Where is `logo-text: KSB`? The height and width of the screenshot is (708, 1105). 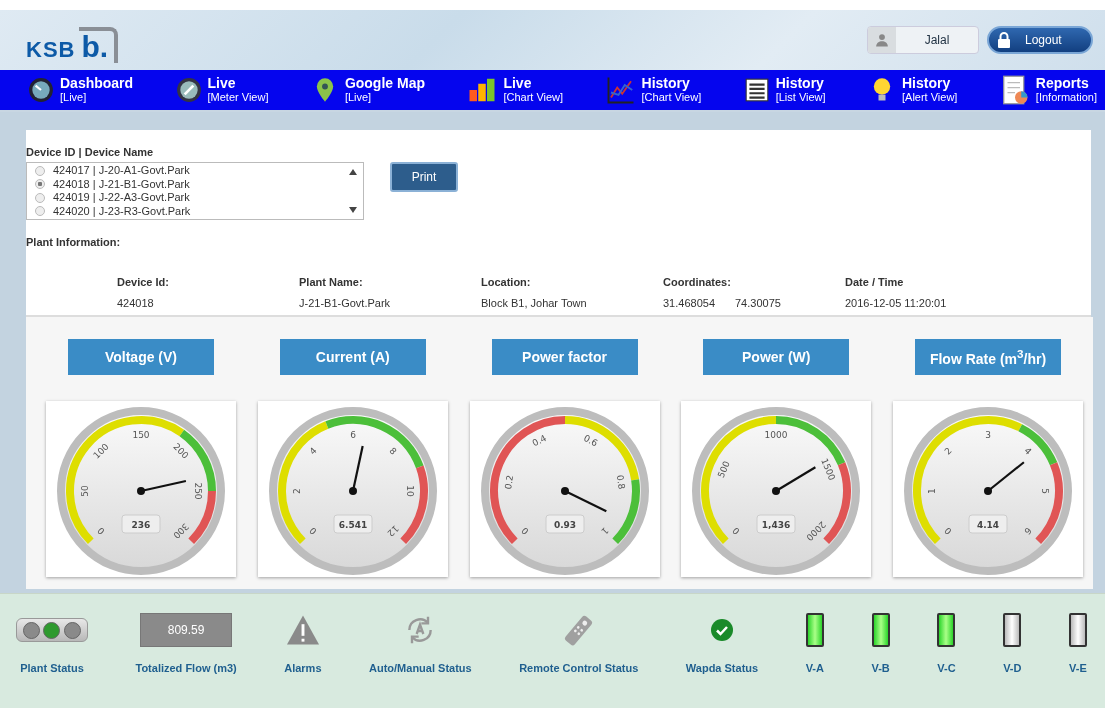
logo-text: KSB is located at coordinates (51, 50).